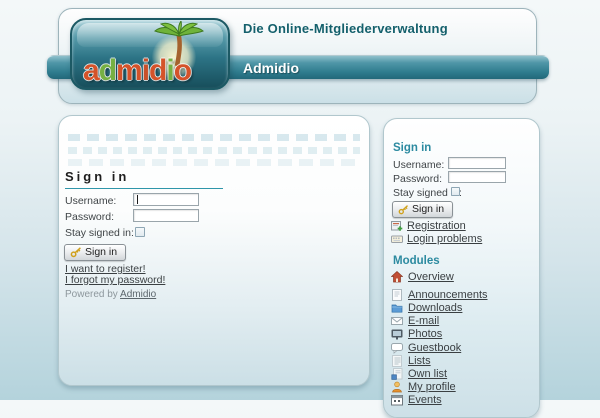 The width and height of the screenshot is (600, 418). I want to click on logo-wordmark: admidio, so click(137, 70).